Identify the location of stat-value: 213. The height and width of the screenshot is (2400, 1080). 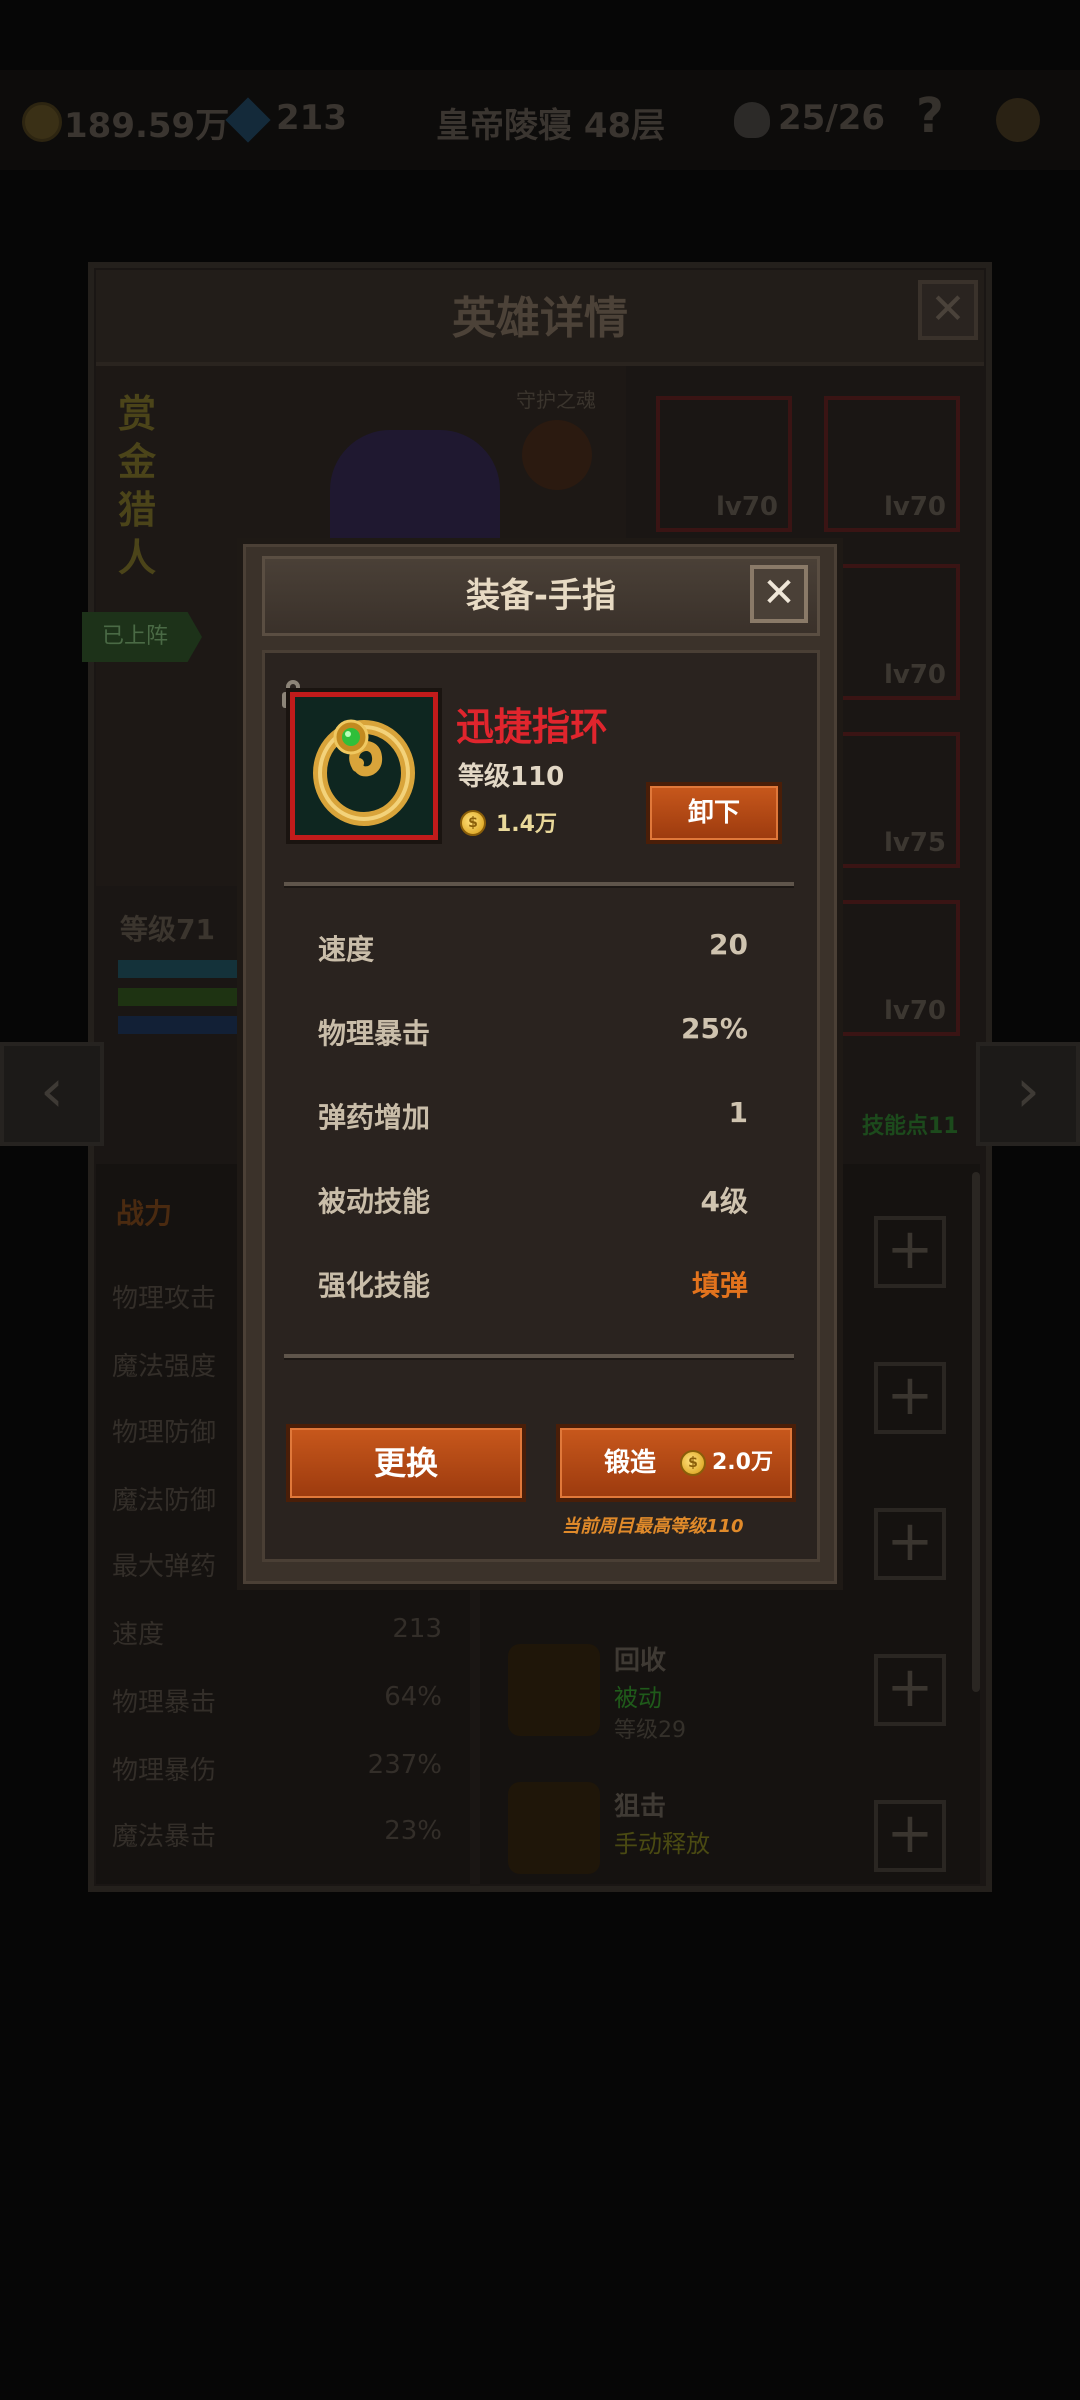
(417, 1629).